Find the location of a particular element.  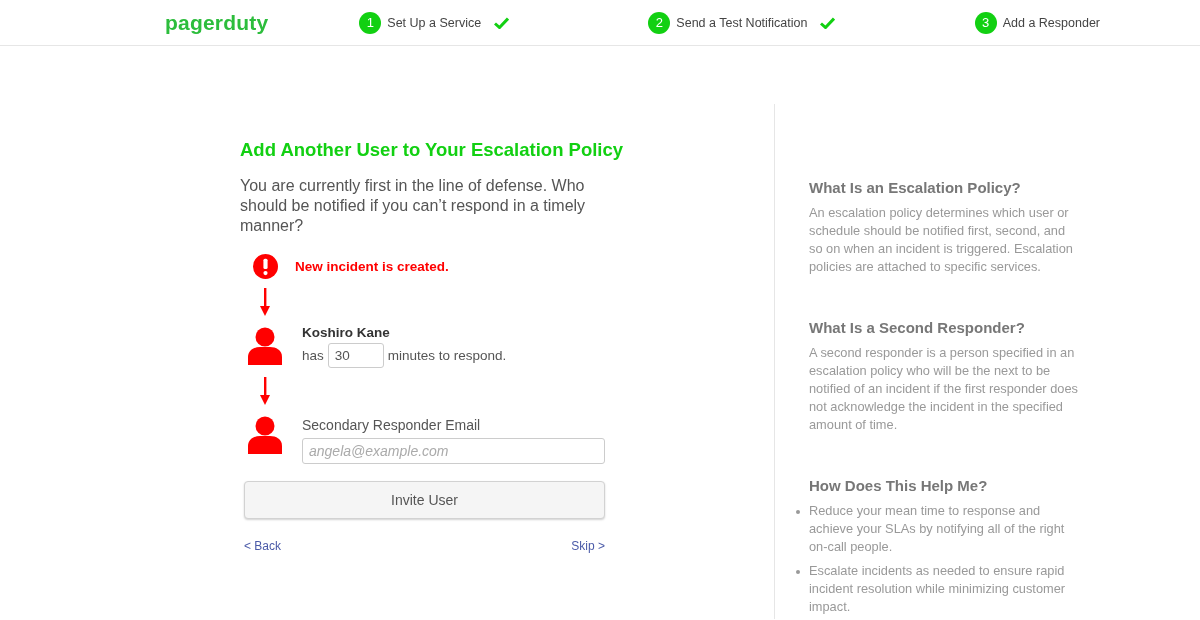

incident-text: New incident is created. is located at coordinates (372, 267).